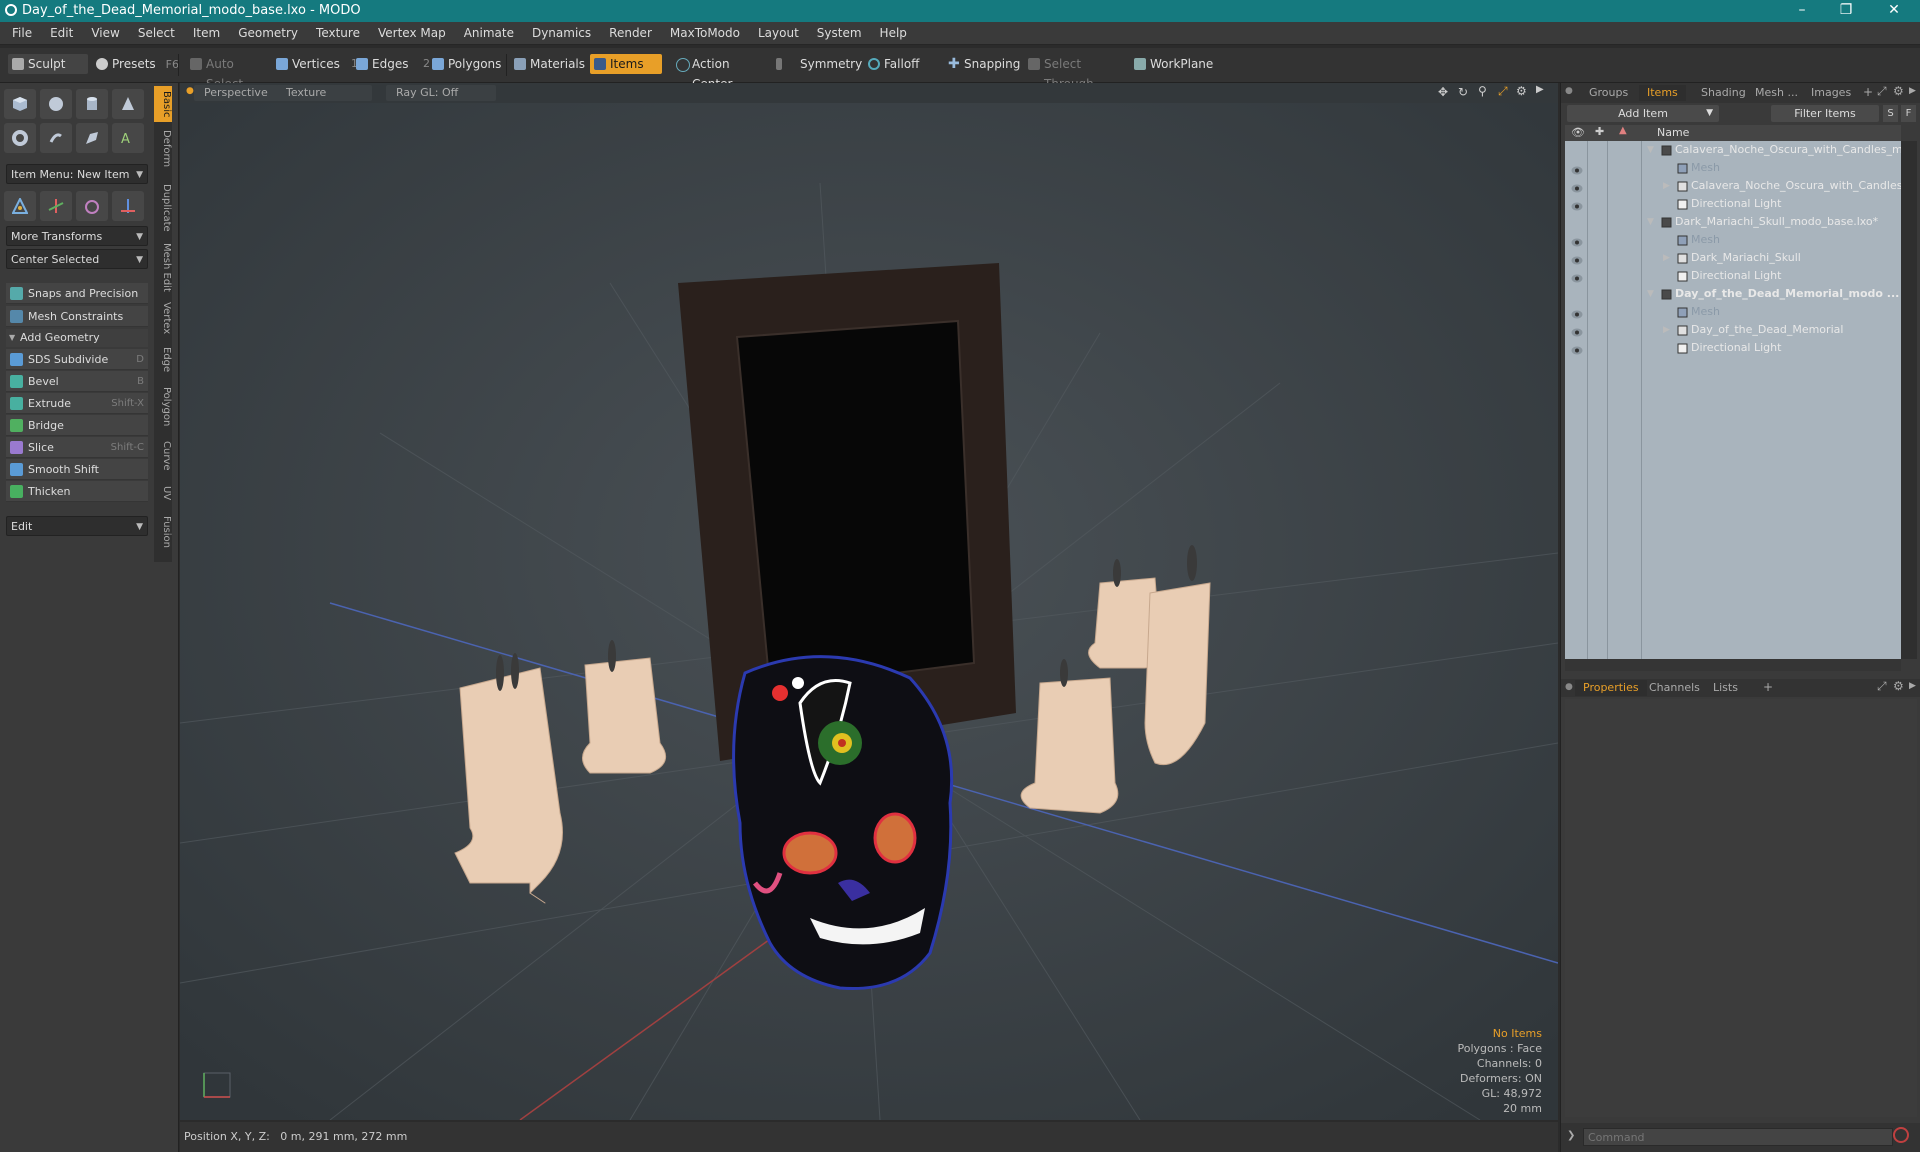  What do you see at coordinates (128, 104) in the screenshot?
I see `cone-primitive-button` at bounding box center [128, 104].